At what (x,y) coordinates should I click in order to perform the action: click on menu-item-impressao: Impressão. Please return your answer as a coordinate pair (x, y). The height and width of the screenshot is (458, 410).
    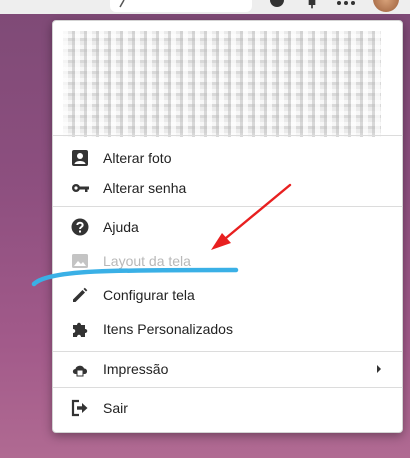
    Looking at the image, I should click on (227, 369).